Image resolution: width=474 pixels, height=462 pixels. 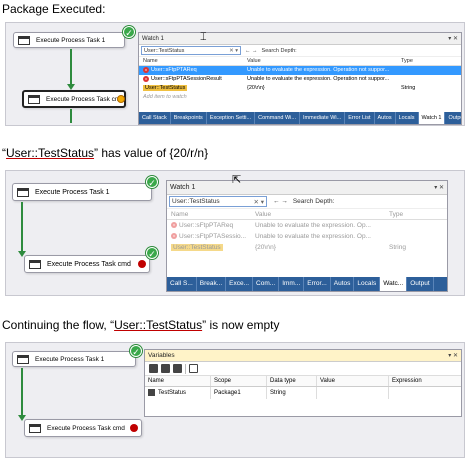 I want to click on toolbar-divider, so click(x=185, y=368).